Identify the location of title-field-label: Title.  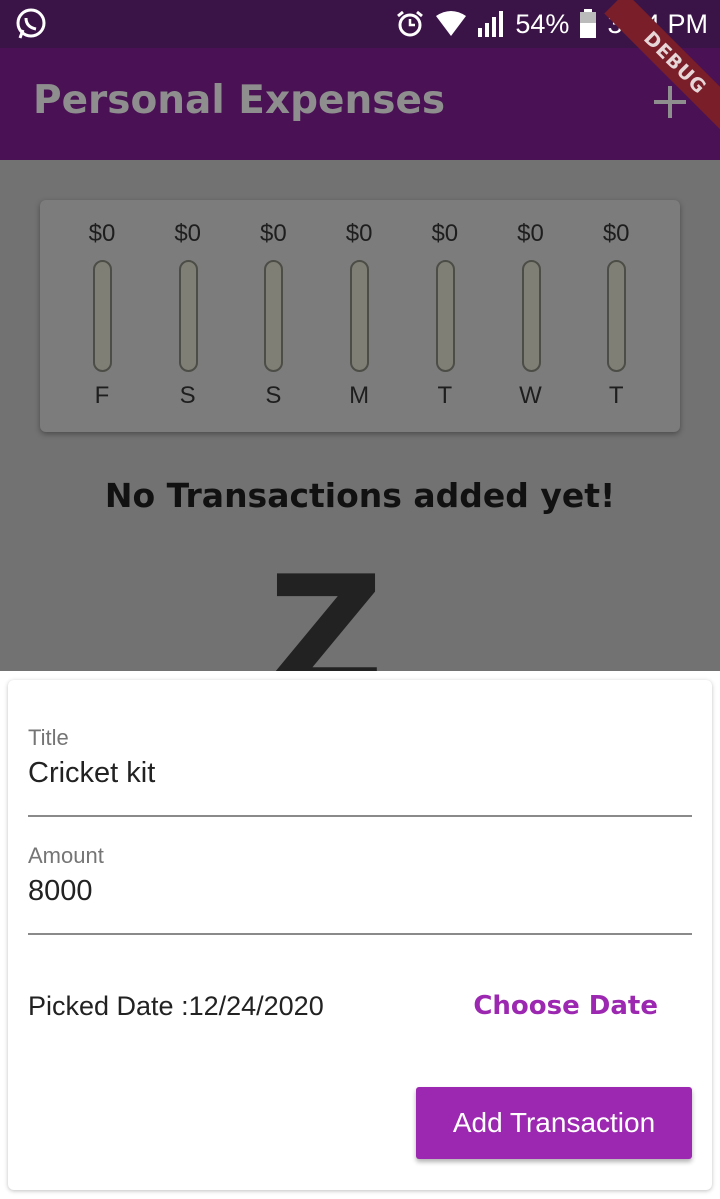
(48, 737).